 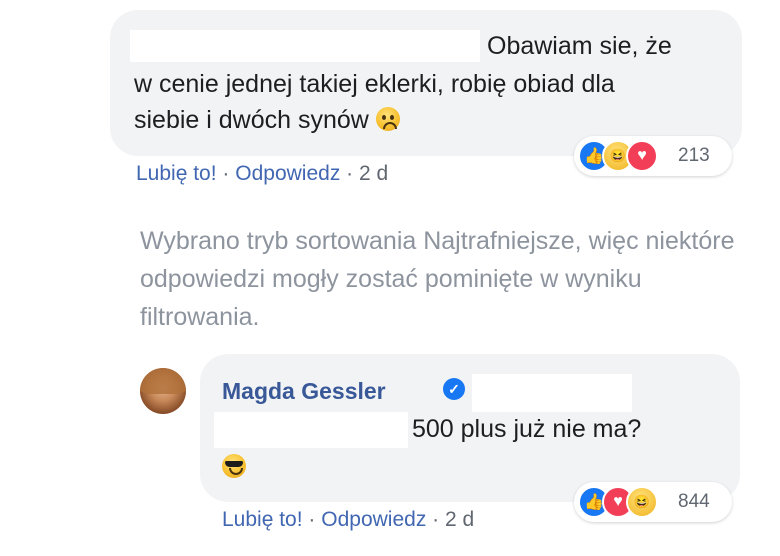 I want to click on comment-text-line: siebie i dwóch synów, so click(x=267, y=120).